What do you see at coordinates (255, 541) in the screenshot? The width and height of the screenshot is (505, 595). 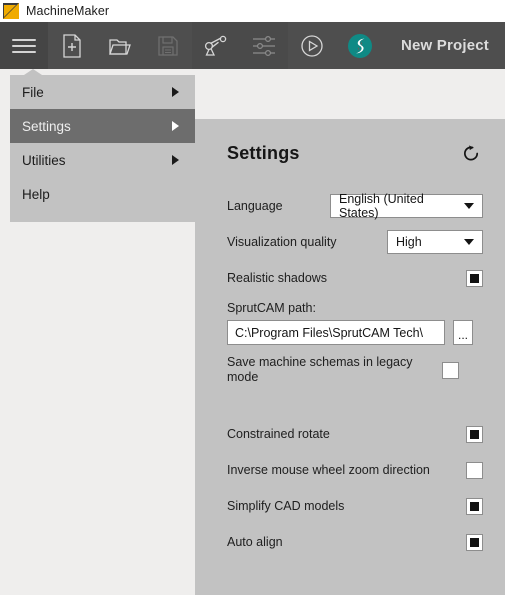 I see `auto-align-label: Auto align` at bounding box center [255, 541].